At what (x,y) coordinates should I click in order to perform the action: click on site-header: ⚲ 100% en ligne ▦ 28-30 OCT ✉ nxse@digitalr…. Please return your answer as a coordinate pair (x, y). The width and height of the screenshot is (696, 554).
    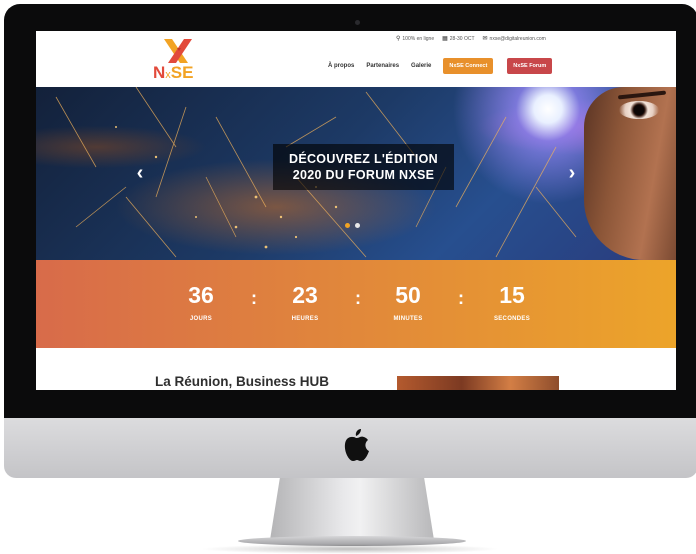
    Looking at the image, I should click on (356, 59).